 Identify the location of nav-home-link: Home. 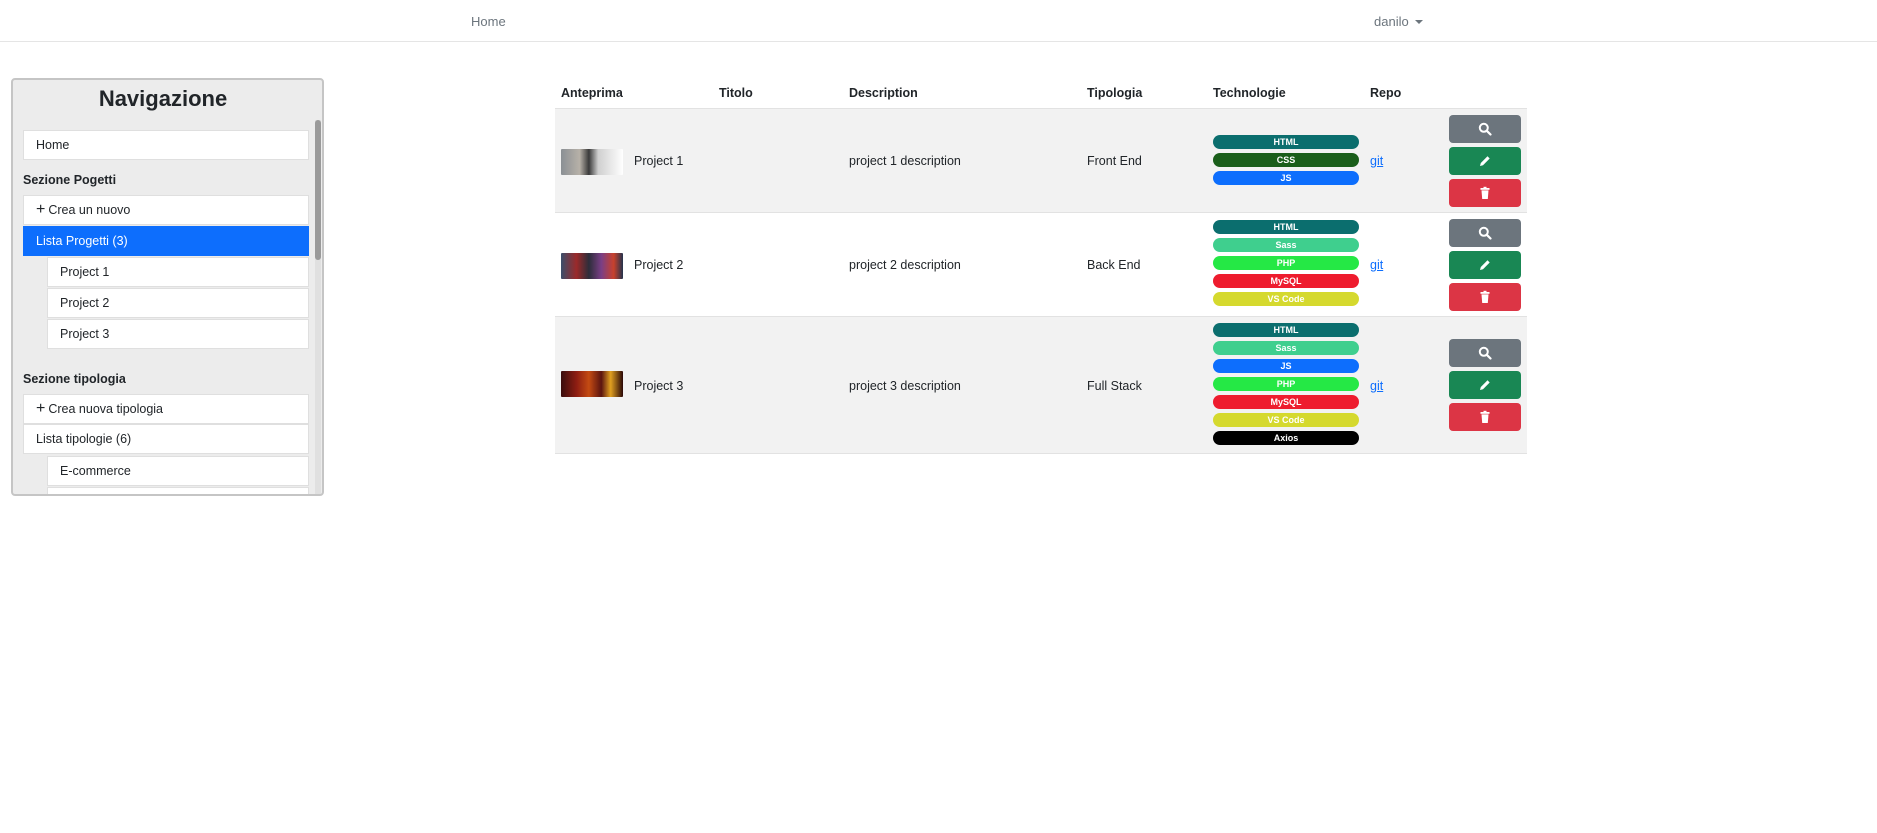
(488, 21).